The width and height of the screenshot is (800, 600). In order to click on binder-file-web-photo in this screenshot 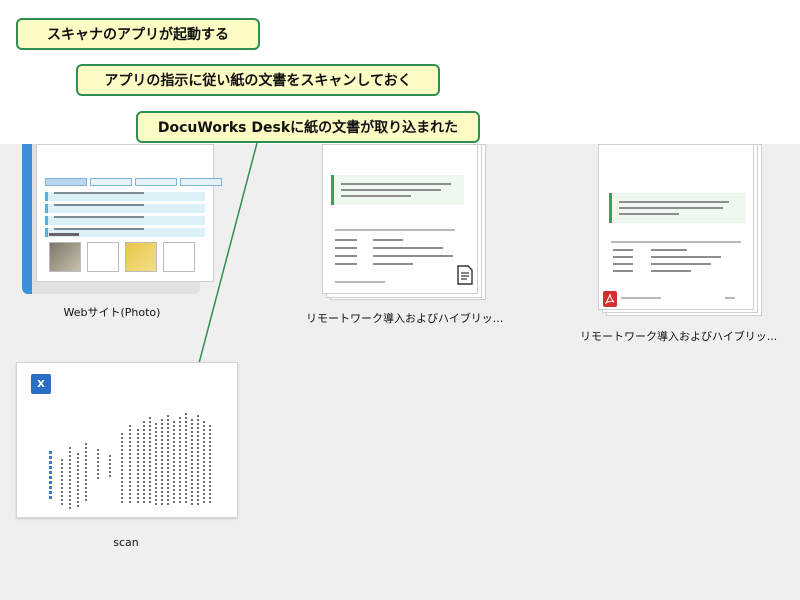, I will do `click(122, 220)`.